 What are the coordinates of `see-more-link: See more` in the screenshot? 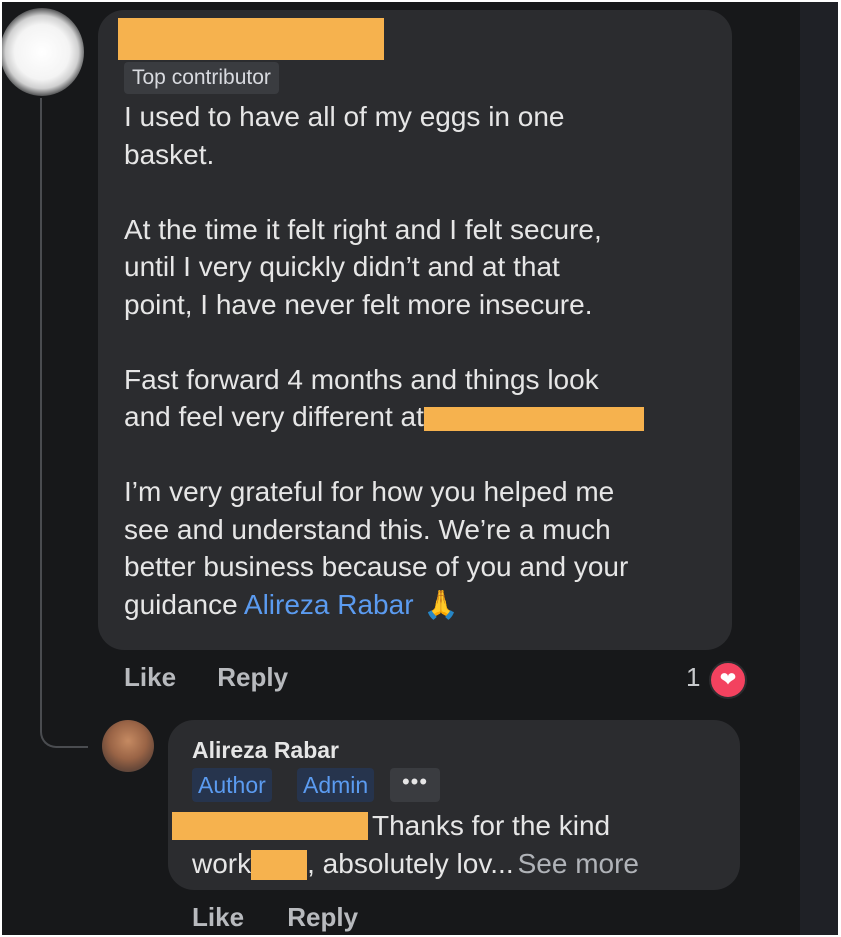 It's located at (578, 863).